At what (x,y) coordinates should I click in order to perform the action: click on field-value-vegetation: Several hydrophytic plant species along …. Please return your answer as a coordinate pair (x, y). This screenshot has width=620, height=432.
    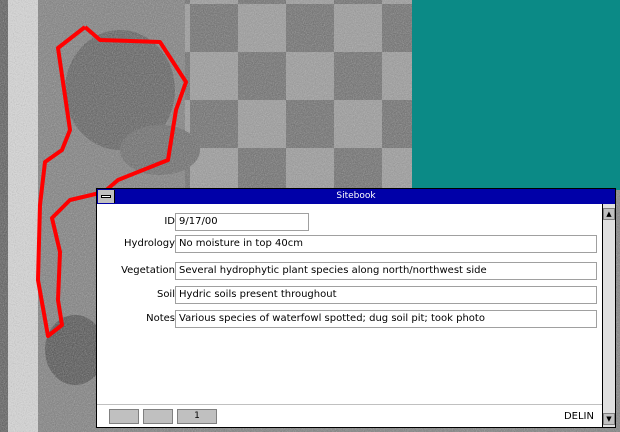
    Looking at the image, I should click on (386, 271).